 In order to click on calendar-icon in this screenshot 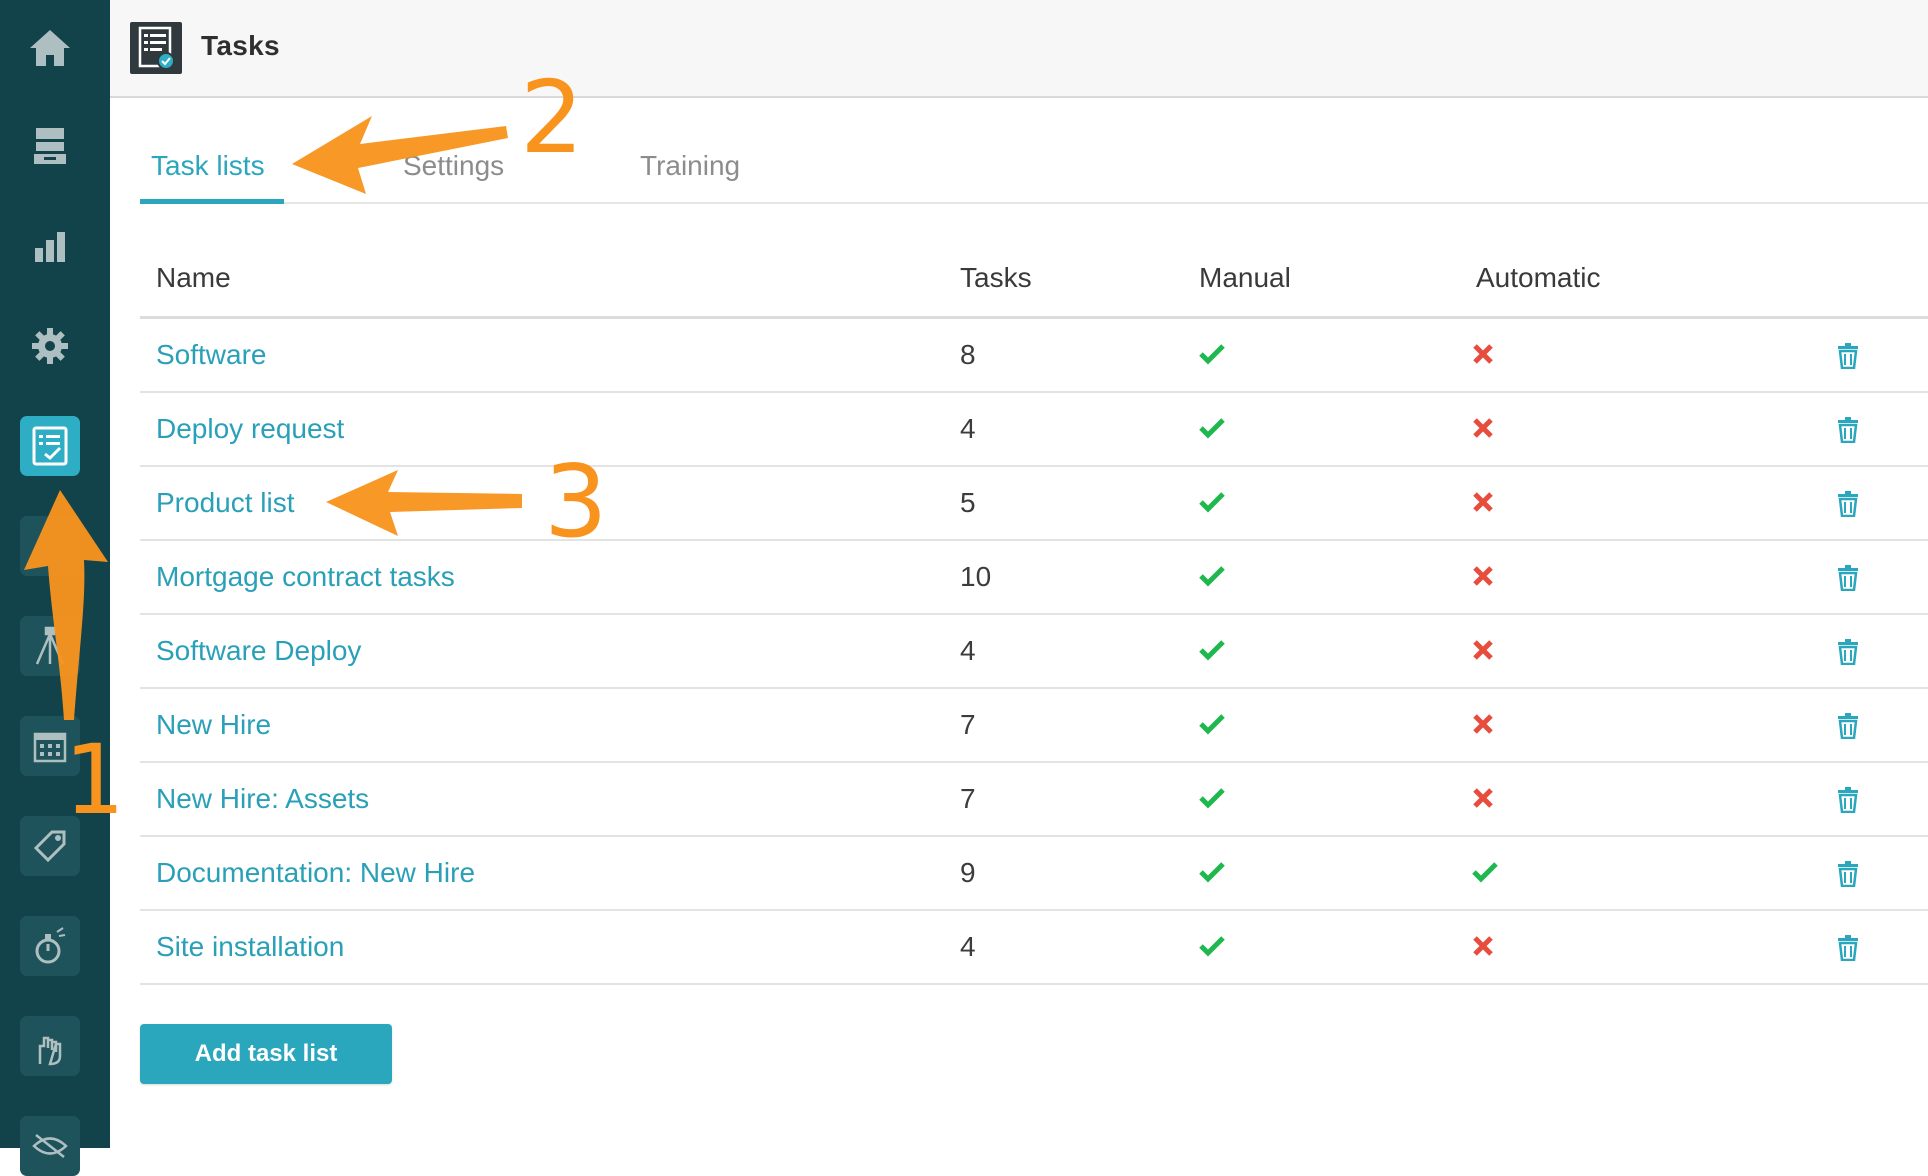, I will do `click(50, 747)`.